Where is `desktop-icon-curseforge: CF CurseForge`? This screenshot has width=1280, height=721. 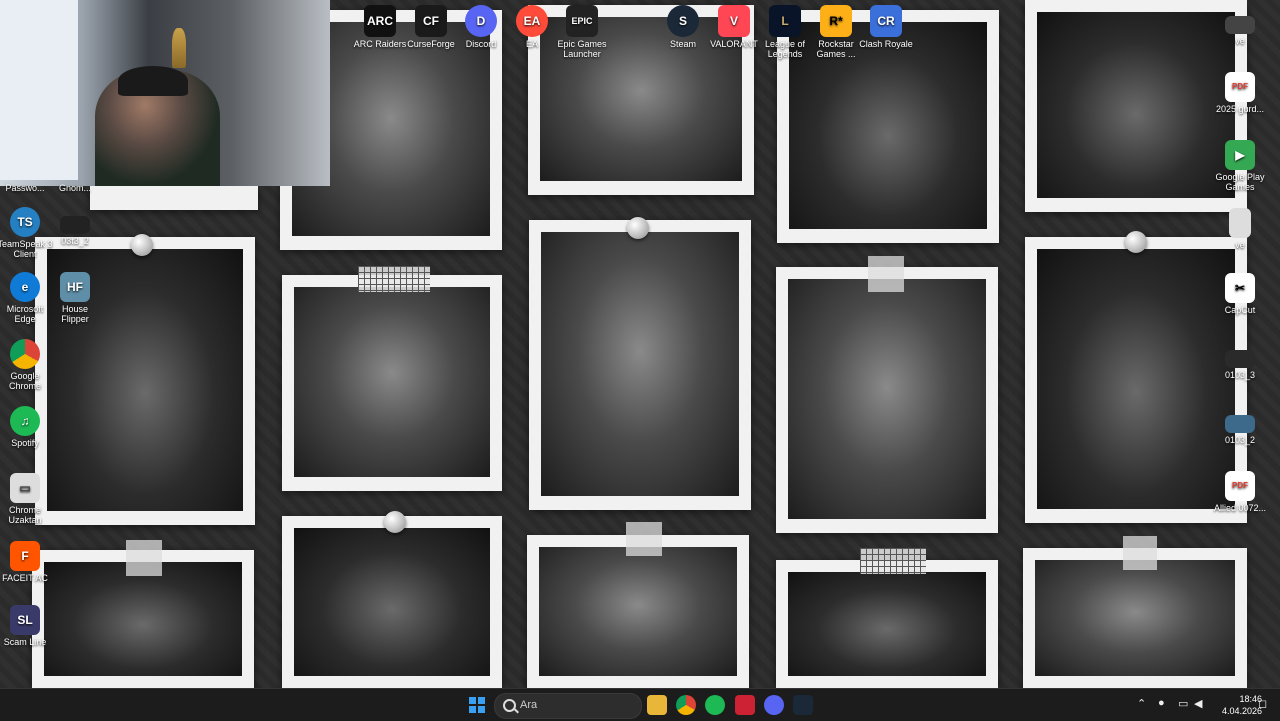
desktop-icon-curseforge: CF CurseForge is located at coordinates (431, 27).